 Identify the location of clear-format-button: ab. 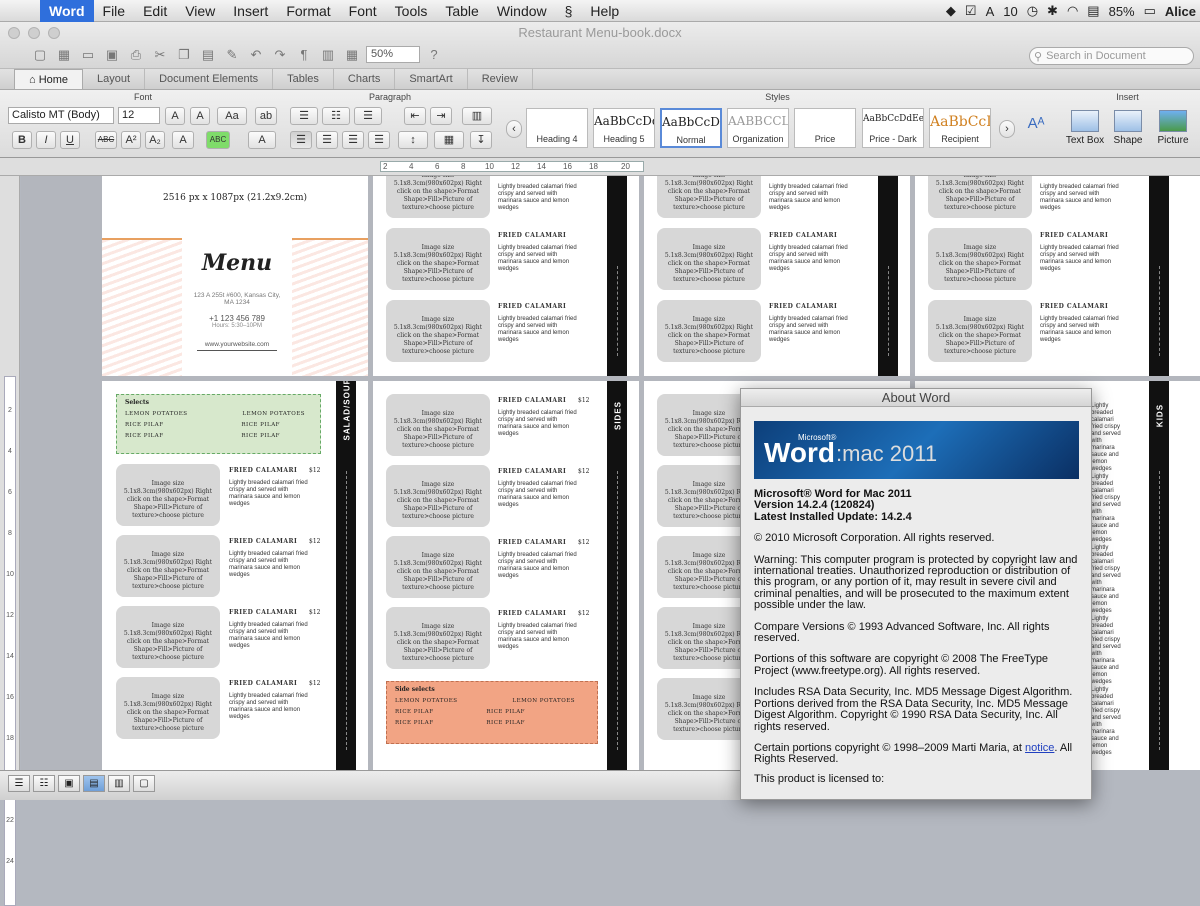
(266, 116).